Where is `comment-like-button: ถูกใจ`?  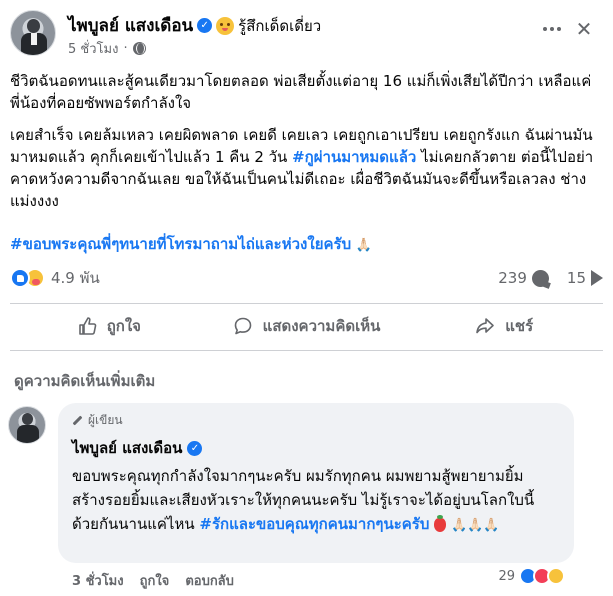
comment-like-button: ถูกใจ is located at coordinates (155, 580).